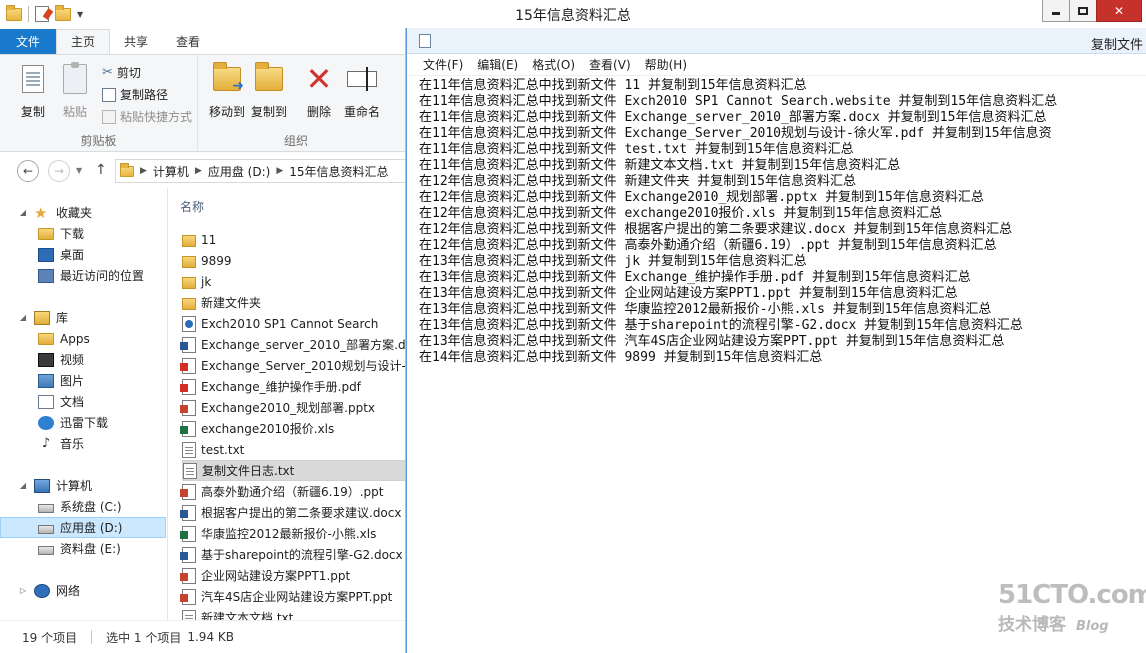  Describe the element at coordinates (83, 254) in the screenshot. I see `nav-desktop: 桌面` at that location.